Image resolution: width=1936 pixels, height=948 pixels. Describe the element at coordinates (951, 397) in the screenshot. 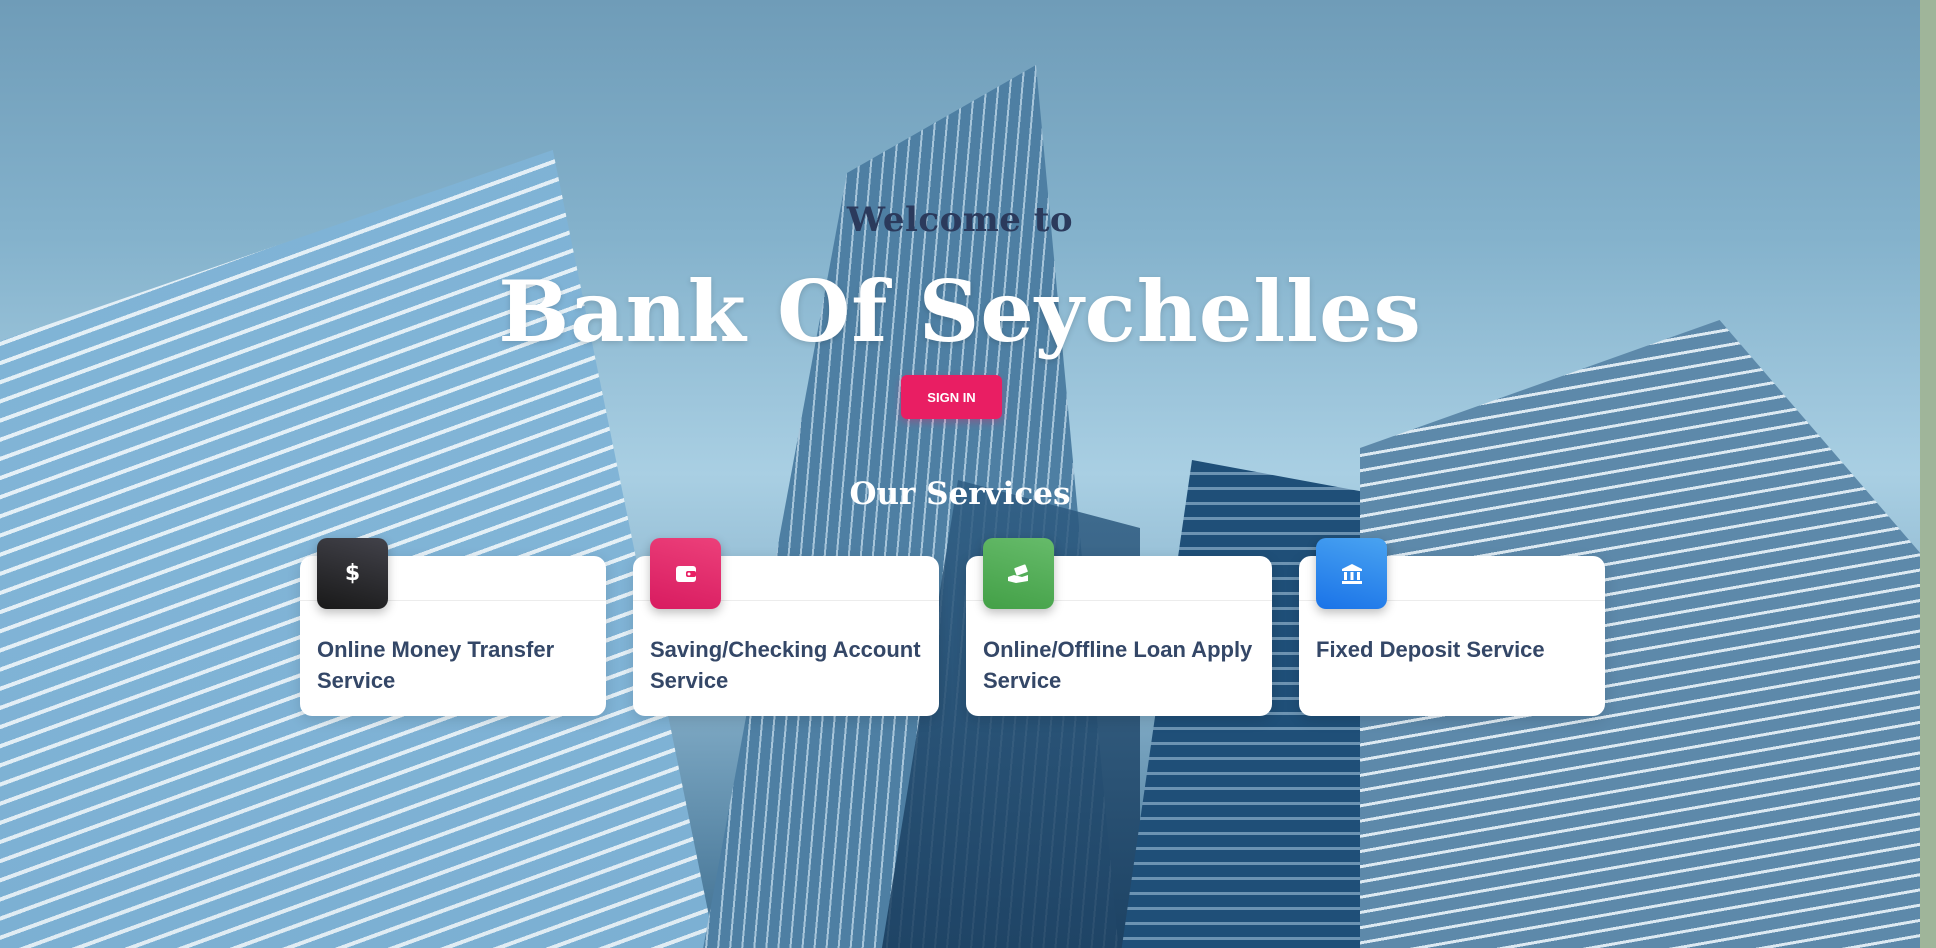

I see `sign-in-button: SIGN IN` at that location.